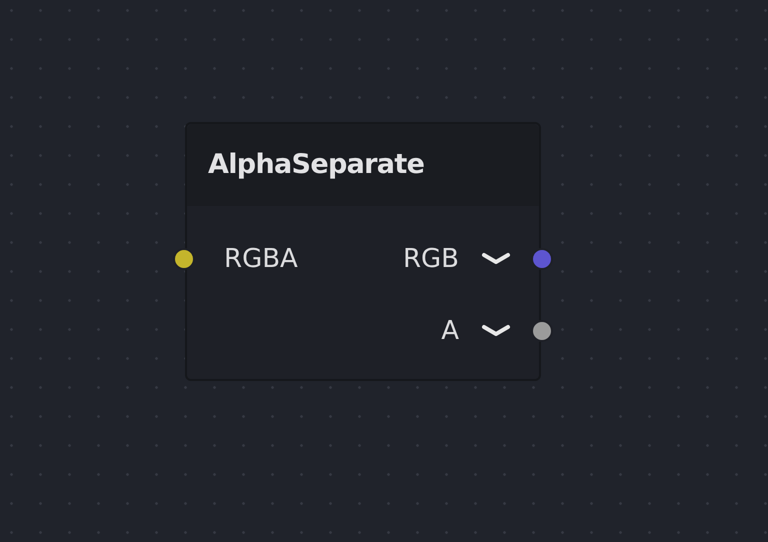 The image size is (768, 542). I want to click on input-port, so click(184, 259).